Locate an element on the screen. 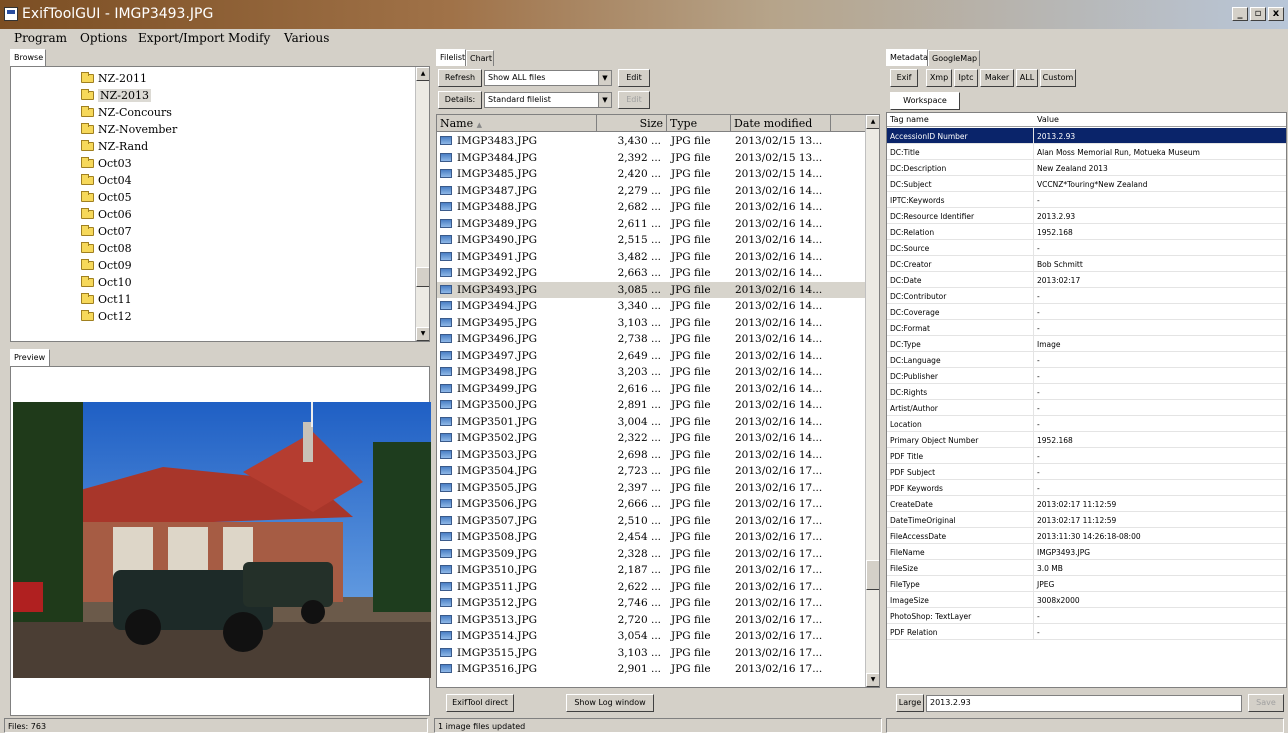 The height and width of the screenshot is (733, 1288). workspace-tab: Workspace is located at coordinates (925, 101).